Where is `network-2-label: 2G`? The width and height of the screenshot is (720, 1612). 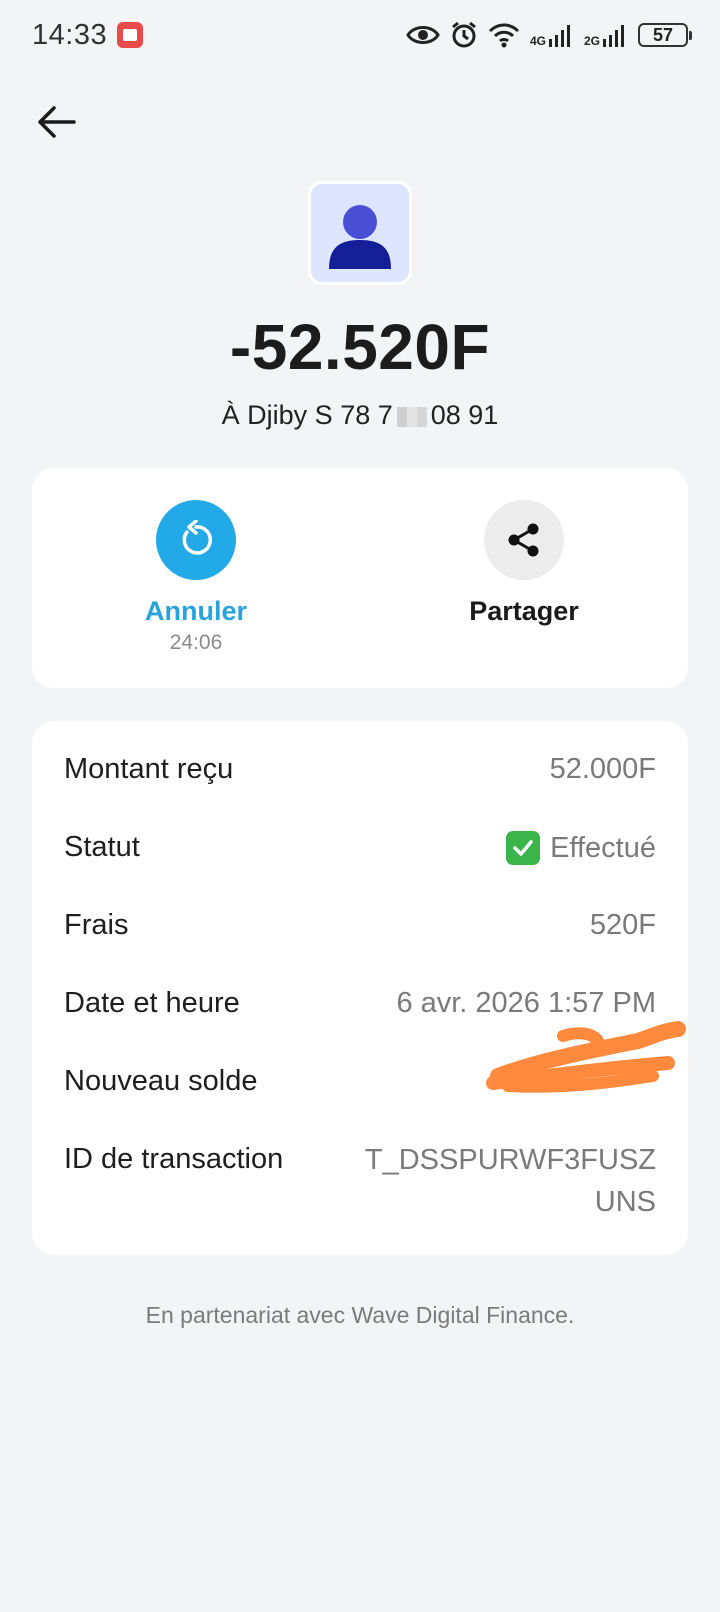
network-2-label: 2G is located at coordinates (591, 41).